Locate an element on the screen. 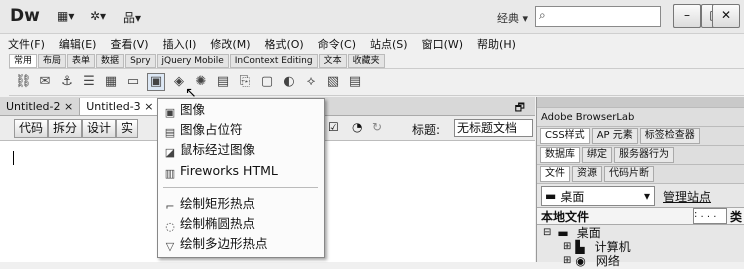 This screenshot has width=744, height=269. layout-menu-icon: ▦▾ is located at coordinates (65, 16).